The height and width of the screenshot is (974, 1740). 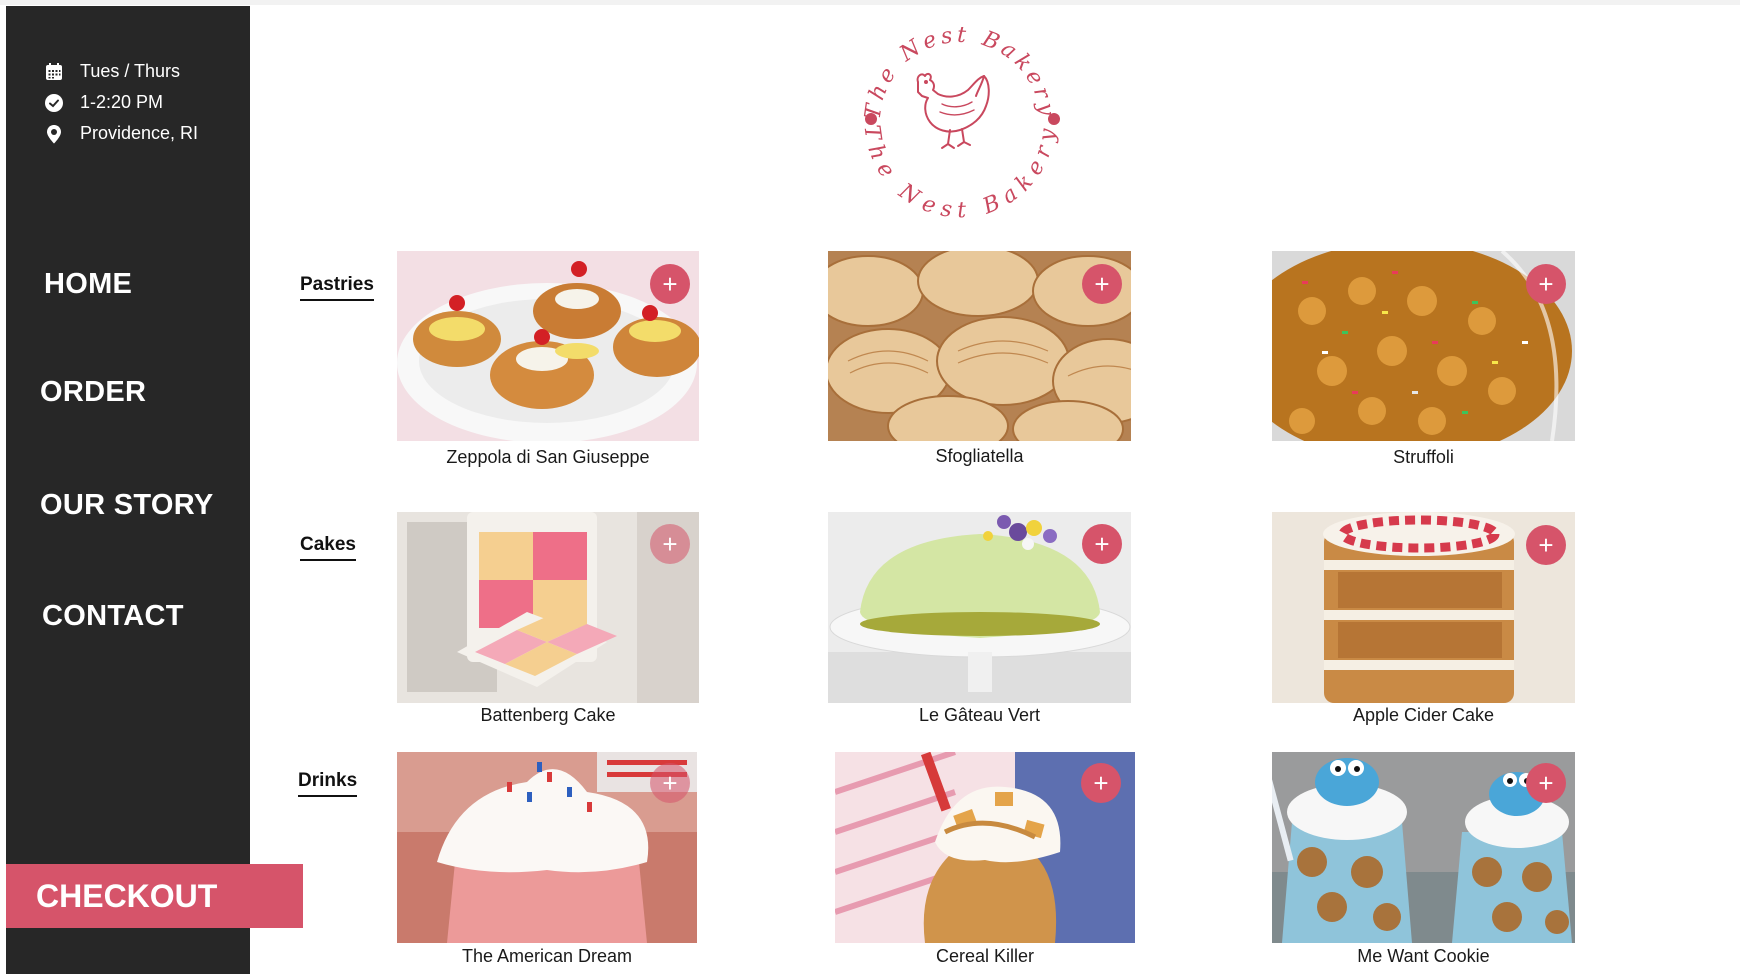 What do you see at coordinates (548, 363) in the screenshot?
I see `product-card: + Zeppola di San Giuseppe` at bounding box center [548, 363].